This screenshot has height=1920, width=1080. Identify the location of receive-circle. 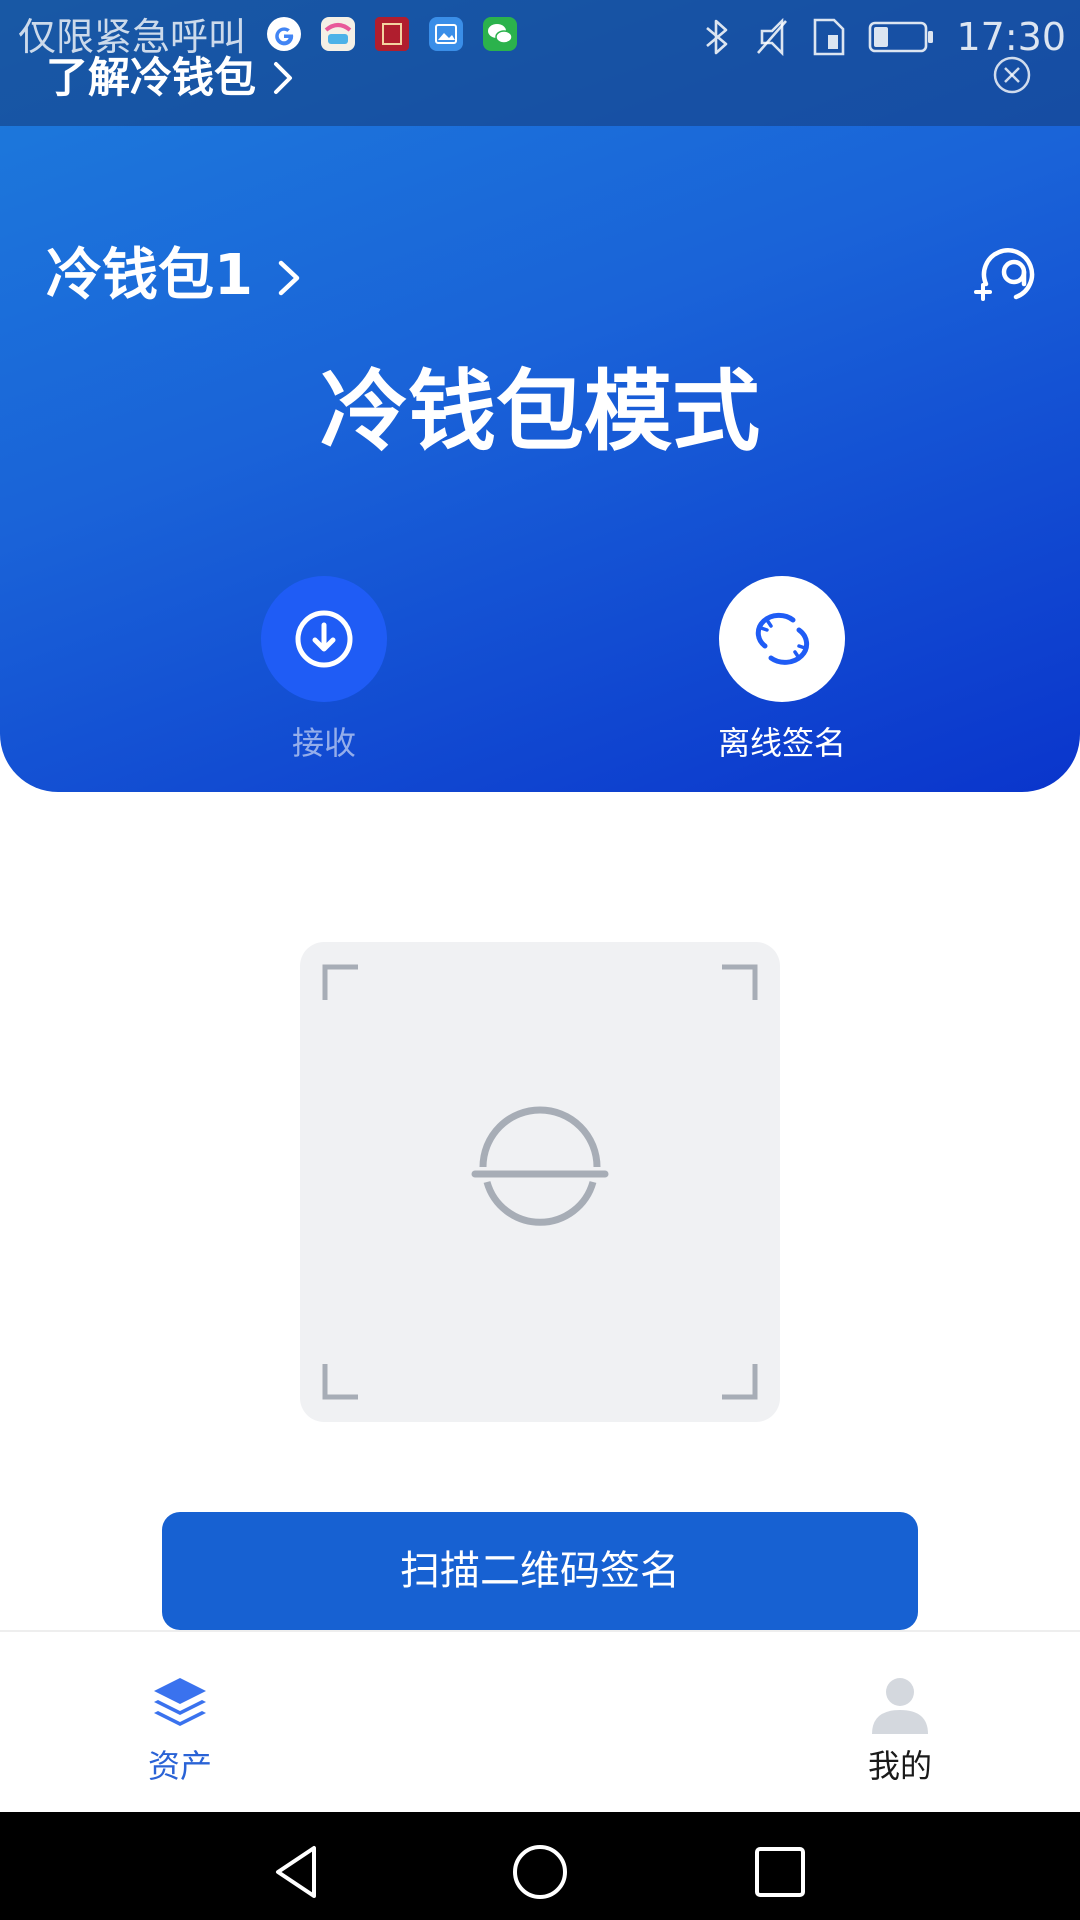
(324, 639).